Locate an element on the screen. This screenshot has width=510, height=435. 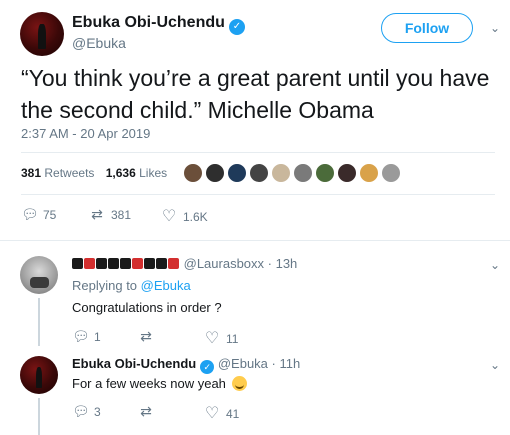
retweets-label: Retweets is located at coordinates (69, 173).